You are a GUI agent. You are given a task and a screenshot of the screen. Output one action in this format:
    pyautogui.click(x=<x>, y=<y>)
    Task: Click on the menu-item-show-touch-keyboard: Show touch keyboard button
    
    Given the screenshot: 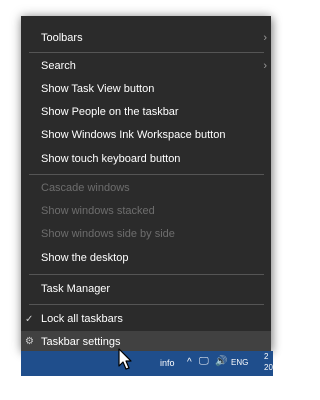 What is the action you would take?
    pyautogui.click(x=146, y=159)
    